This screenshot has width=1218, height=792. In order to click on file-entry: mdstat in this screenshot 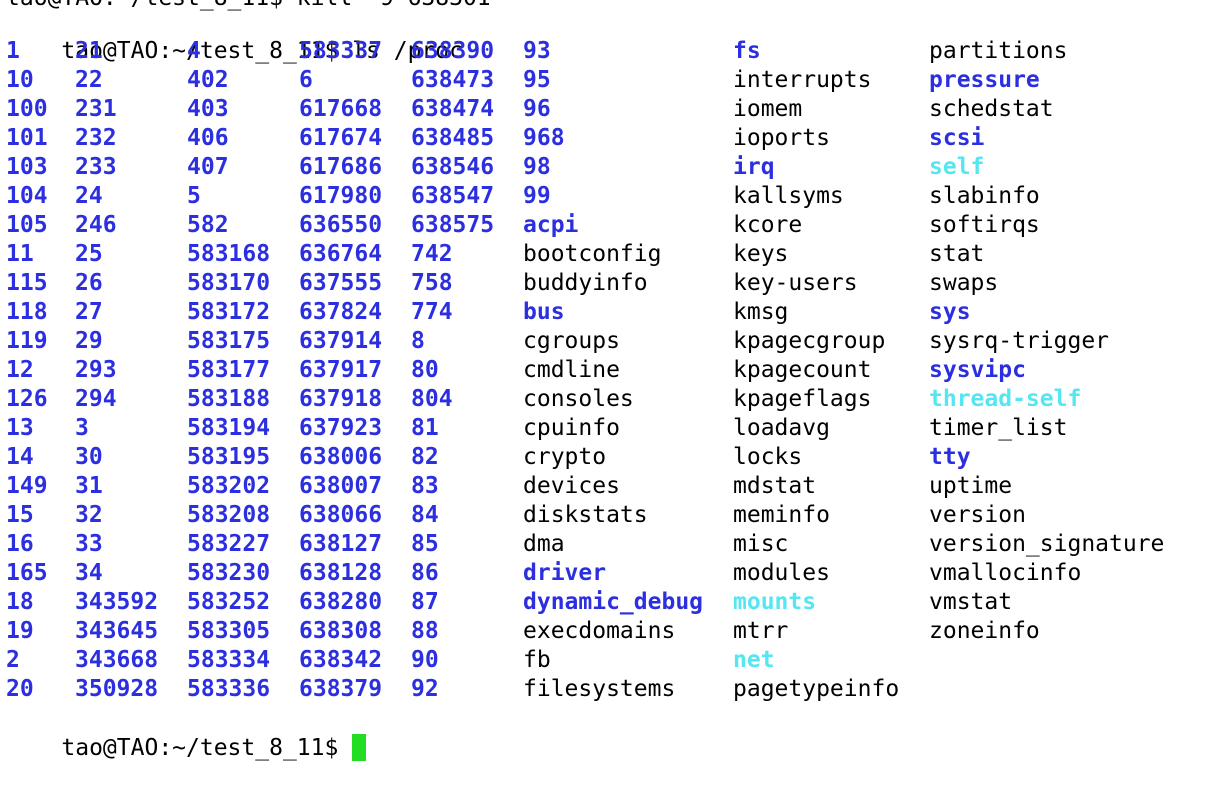, I will do `click(775, 486)`.